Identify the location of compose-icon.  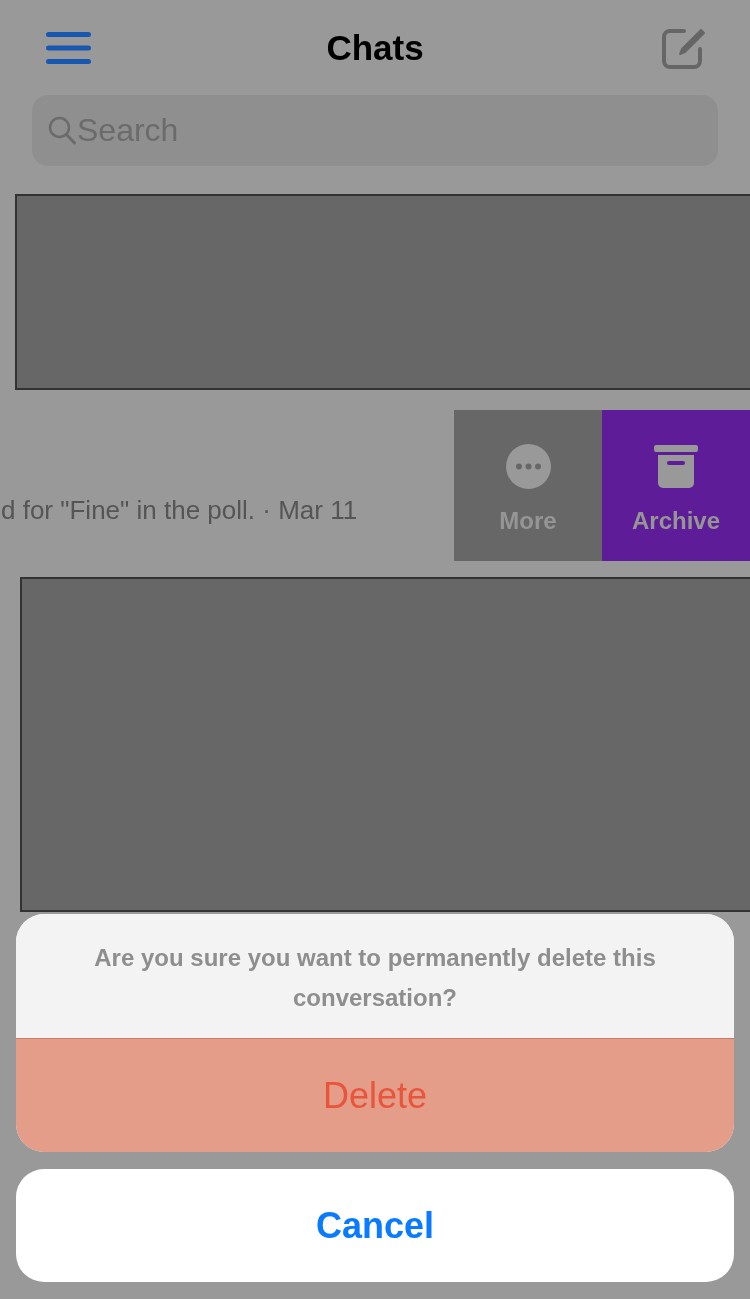
(684, 47).